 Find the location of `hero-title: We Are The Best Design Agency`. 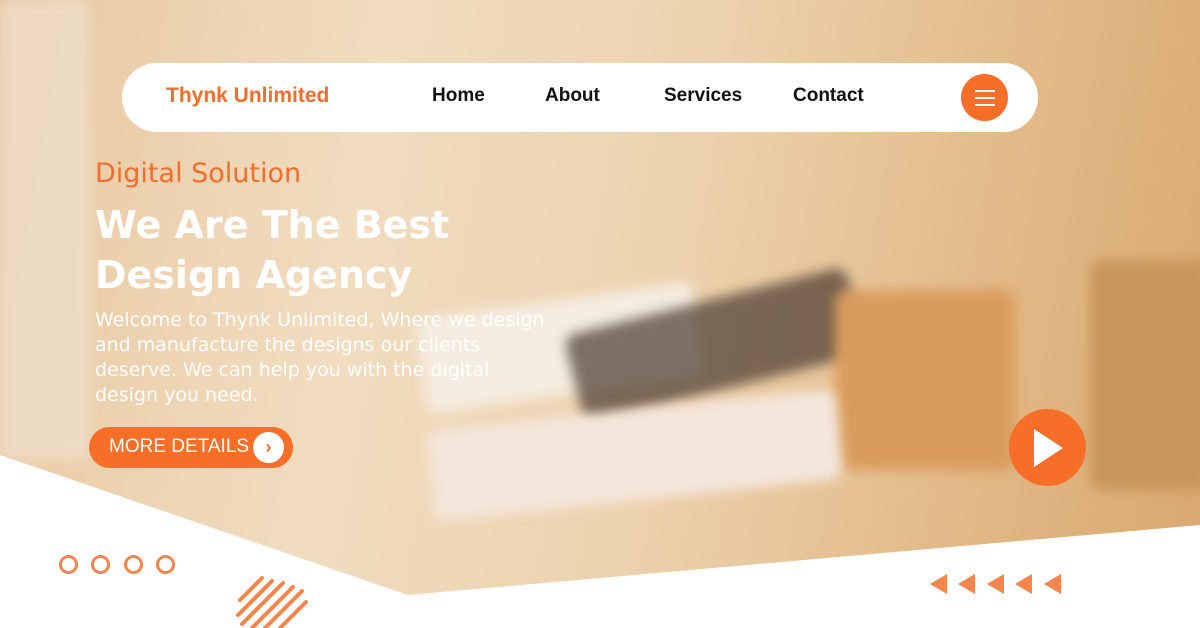

hero-title: We Are The Best Design Agency is located at coordinates (305, 250).